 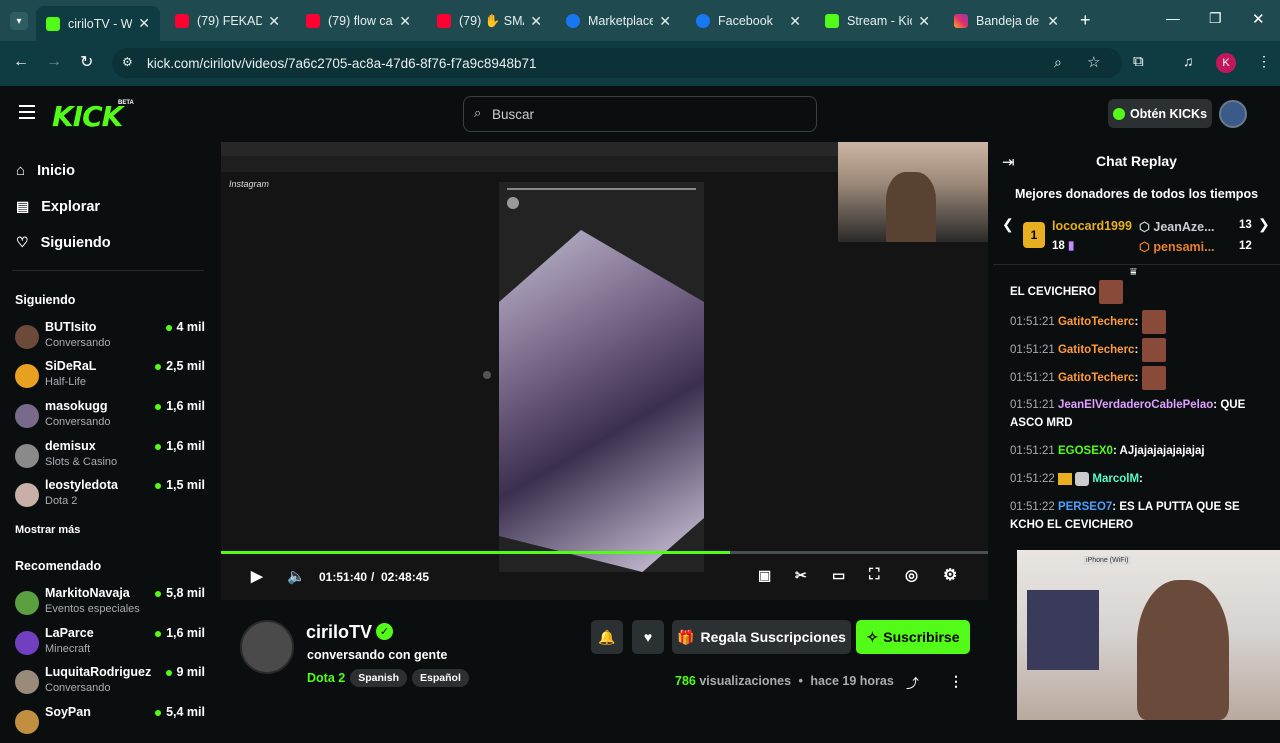 I want to click on get-kicks-button: Obtén KICKs, so click(x=1160, y=113).